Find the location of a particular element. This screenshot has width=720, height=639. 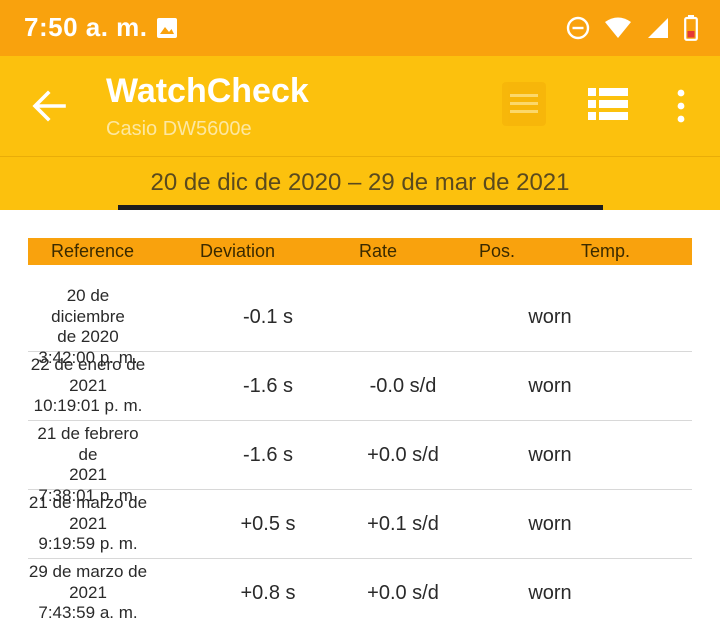

watch-subtitle: Casio DW5600e is located at coordinates (179, 129).